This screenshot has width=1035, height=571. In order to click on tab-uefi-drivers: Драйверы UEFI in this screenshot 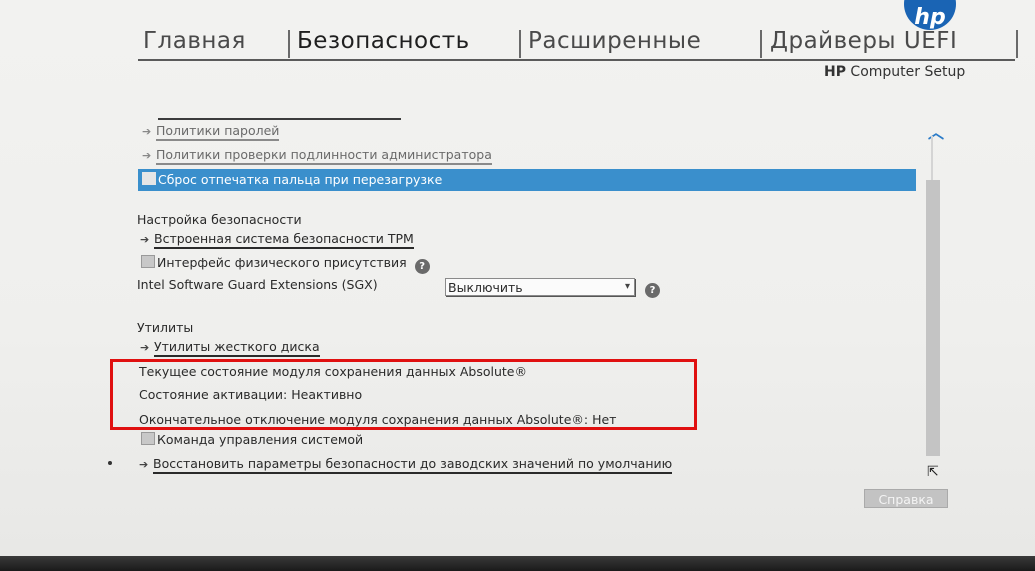, I will do `click(863, 41)`.